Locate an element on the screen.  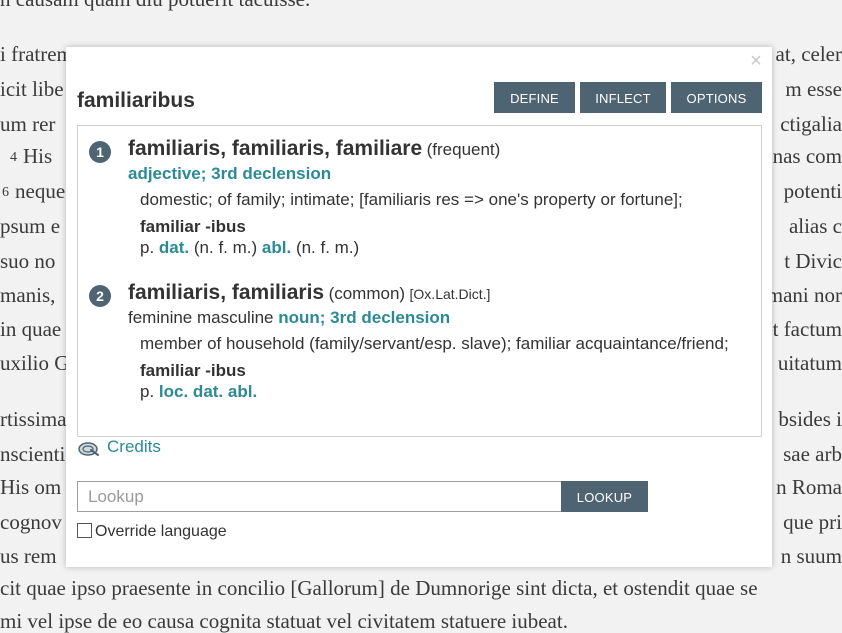
entry-source: [Ox.Lat.Dict.] is located at coordinates (450, 294).